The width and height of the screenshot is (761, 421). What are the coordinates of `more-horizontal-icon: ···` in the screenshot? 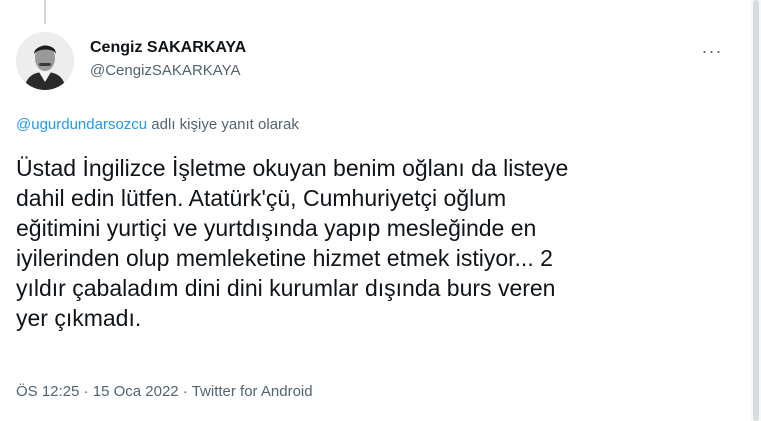 It's located at (712, 50).